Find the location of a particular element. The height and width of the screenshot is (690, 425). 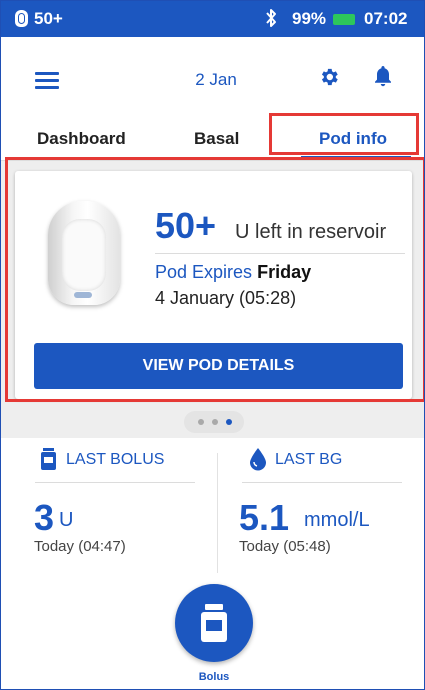

last-bg-time: Today (05:48) is located at coordinates (285, 546).